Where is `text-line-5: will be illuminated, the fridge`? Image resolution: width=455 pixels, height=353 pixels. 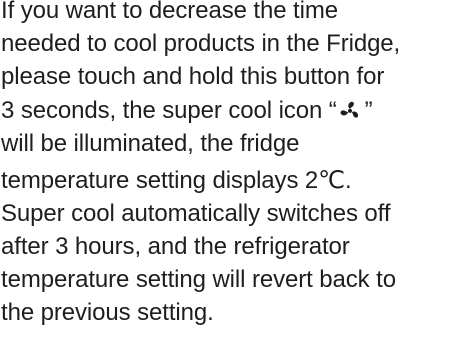
text-line-5: will be illuminated, the fridge is located at coordinates (150, 143).